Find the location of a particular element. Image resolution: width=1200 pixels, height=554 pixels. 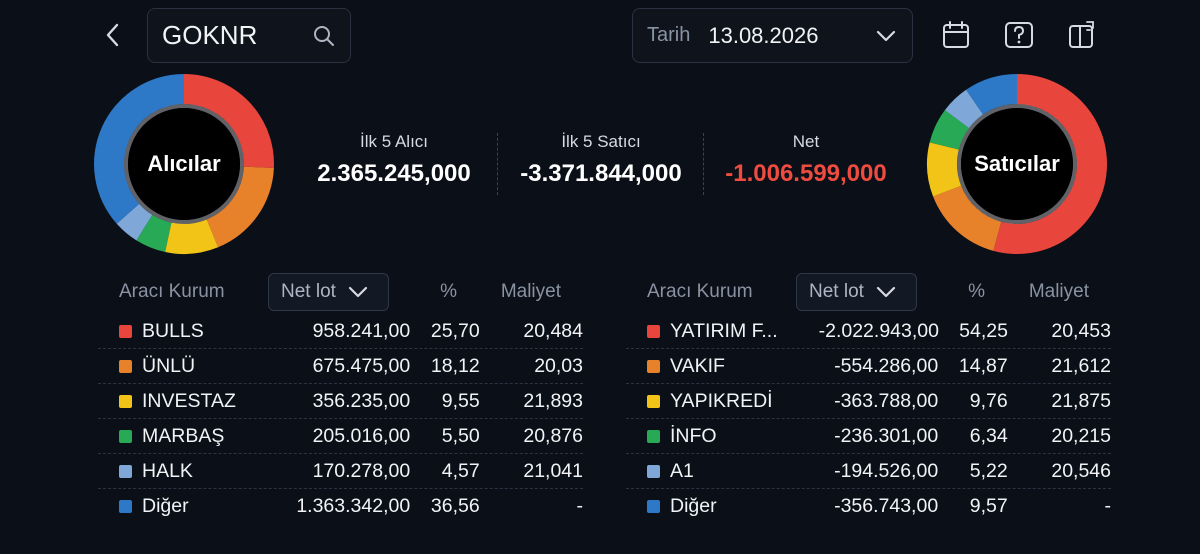

table-row: HALK 170.278,00 4,57 21,041 is located at coordinates (340, 471).